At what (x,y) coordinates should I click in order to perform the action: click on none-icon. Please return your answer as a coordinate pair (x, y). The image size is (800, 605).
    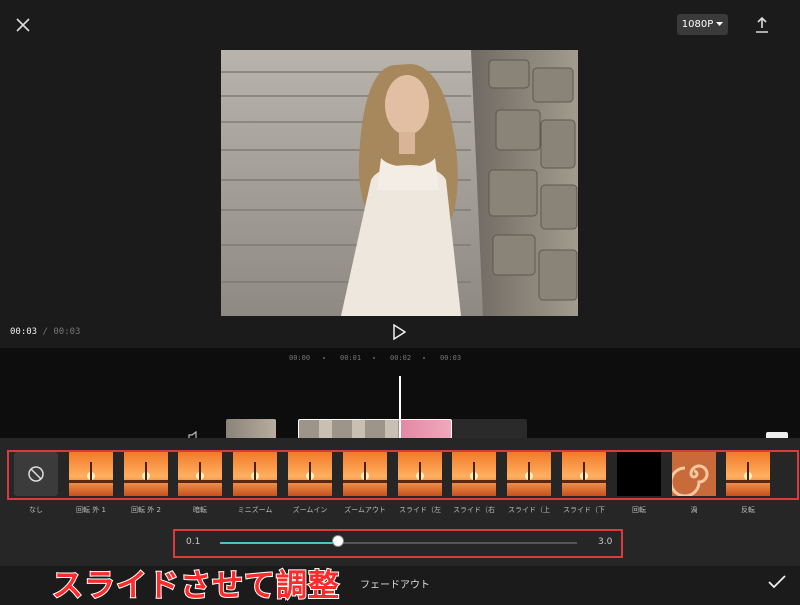
    Looking at the image, I should click on (36, 474).